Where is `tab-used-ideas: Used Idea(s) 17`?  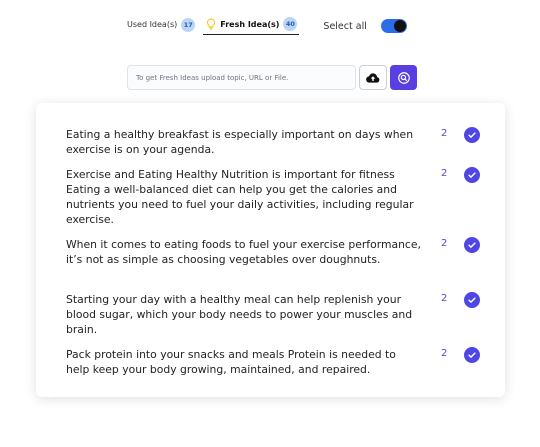
tab-used-ideas: Used Idea(s) 17 is located at coordinates (161, 26).